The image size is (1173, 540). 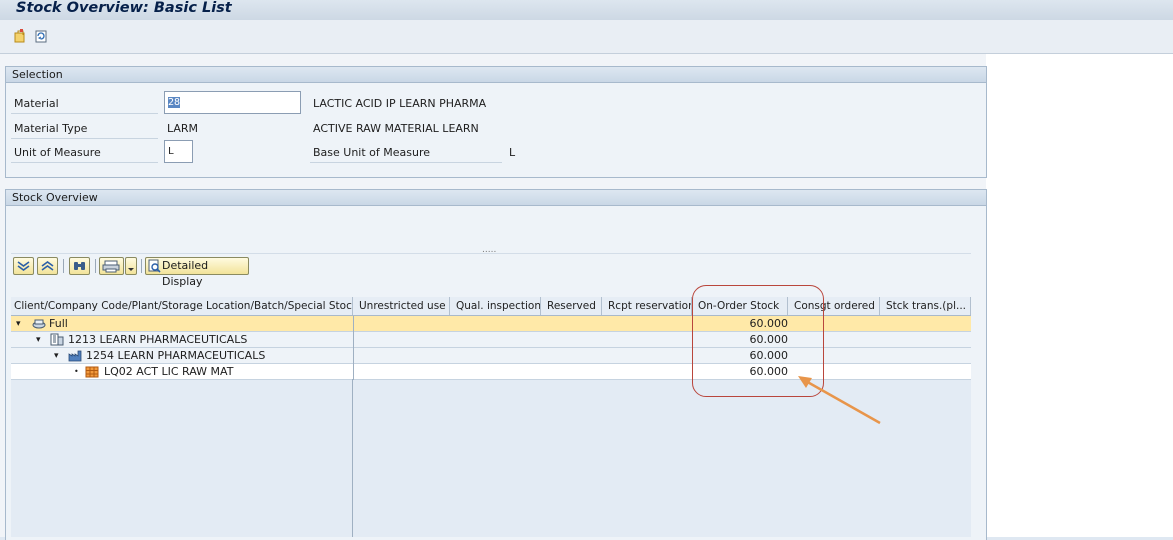 What do you see at coordinates (169, 371) in the screenshot?
I see `row-label: LQ02 ACT LIC RAW MAT` at bounding box center [169, 371].